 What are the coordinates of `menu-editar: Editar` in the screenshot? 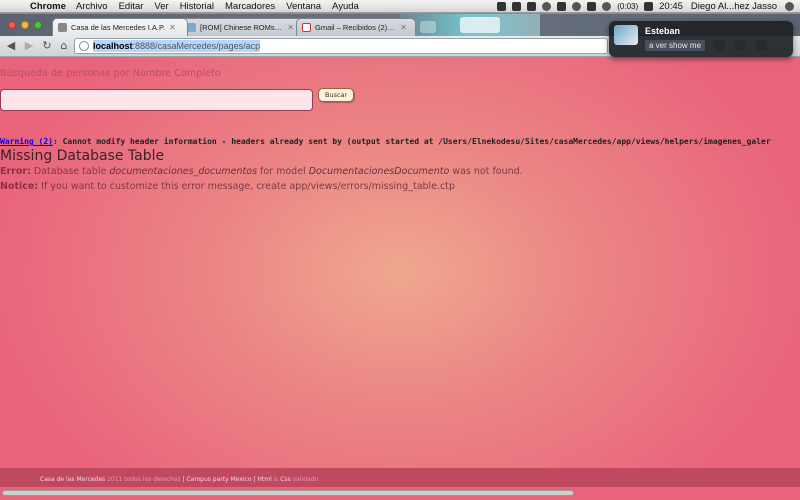 It's located at (131, 6).